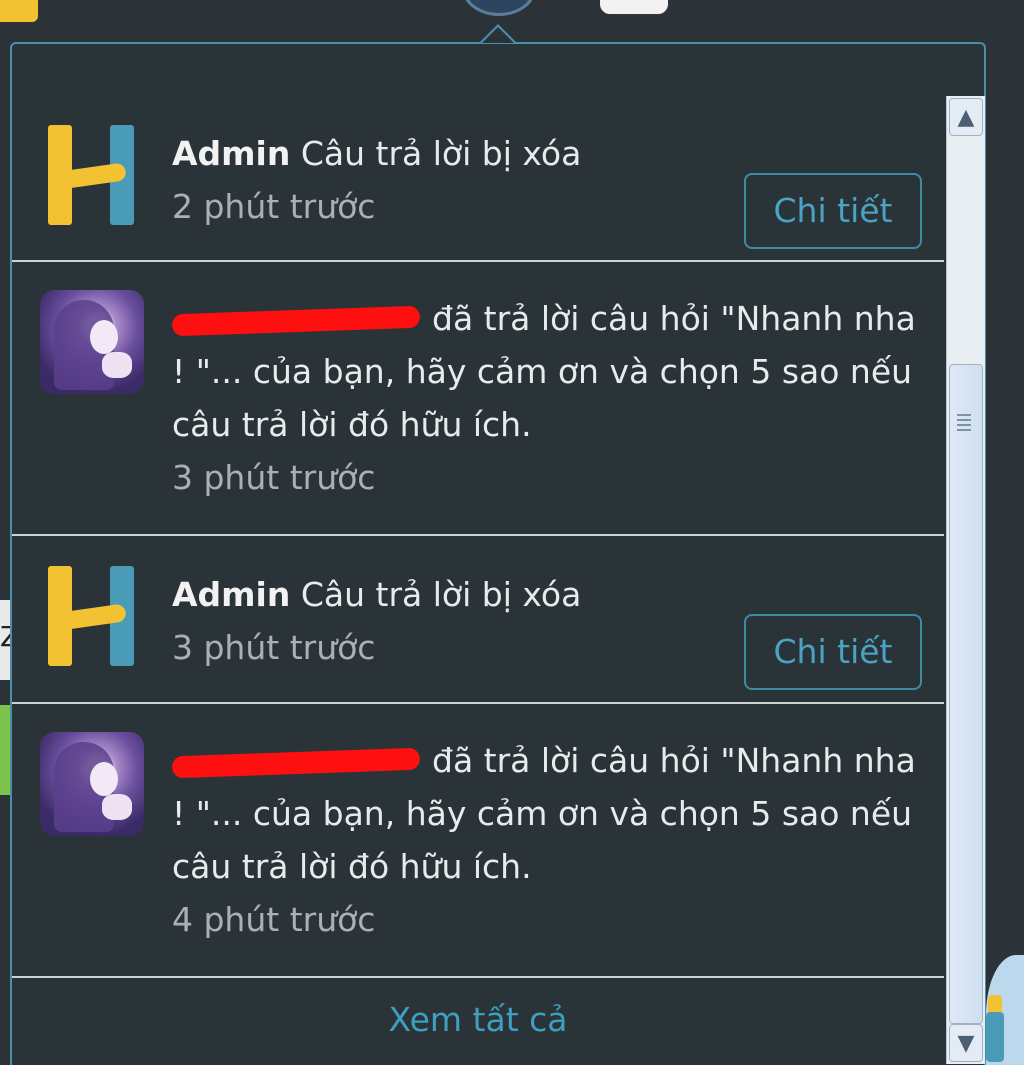 Image resolution: width=1024 pixels, height=1065 pixels. I want to click on scroll-grip-icon, so click(964, 423).